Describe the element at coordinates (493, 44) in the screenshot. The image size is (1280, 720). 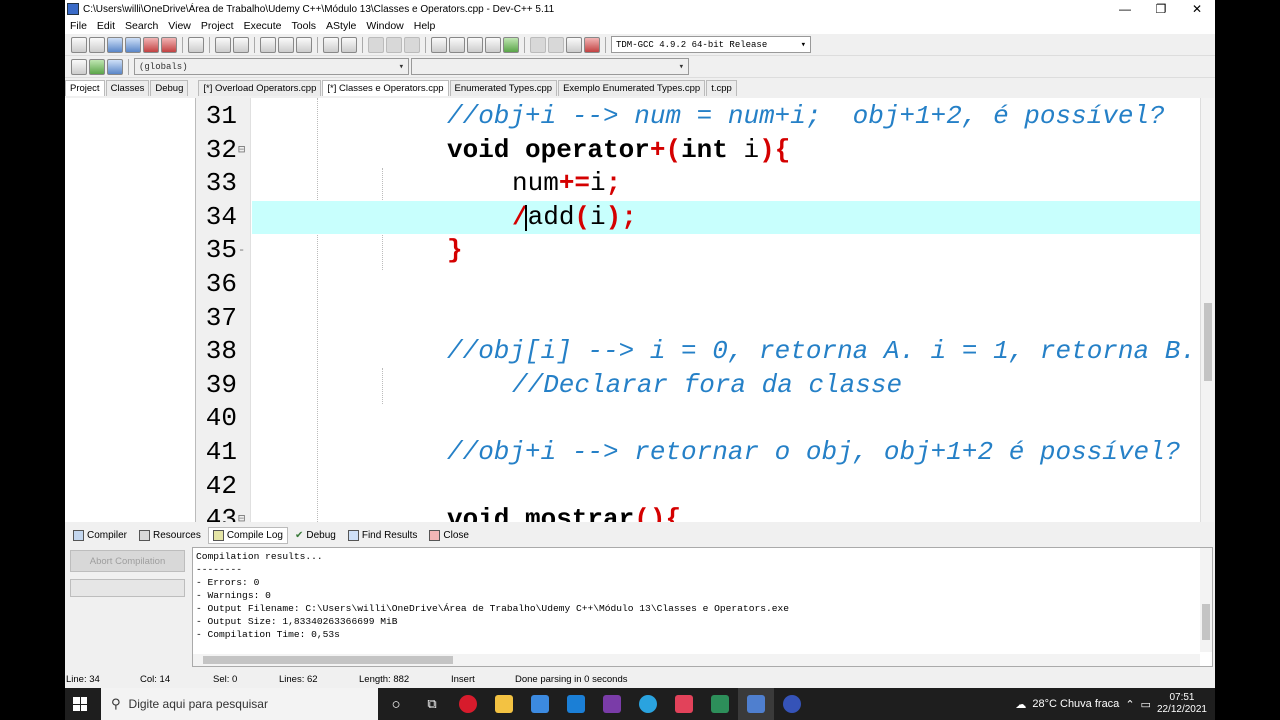
I see `rebuild-icon` at that location.